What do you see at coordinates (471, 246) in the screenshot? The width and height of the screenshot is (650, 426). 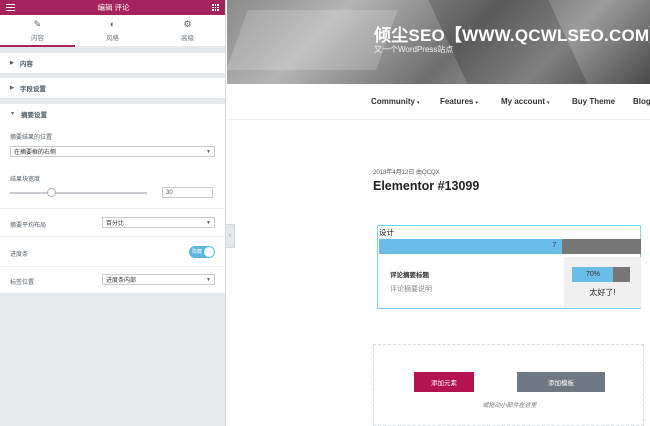 I see `criteria-progress-fill` at bounding box center [471, 246].